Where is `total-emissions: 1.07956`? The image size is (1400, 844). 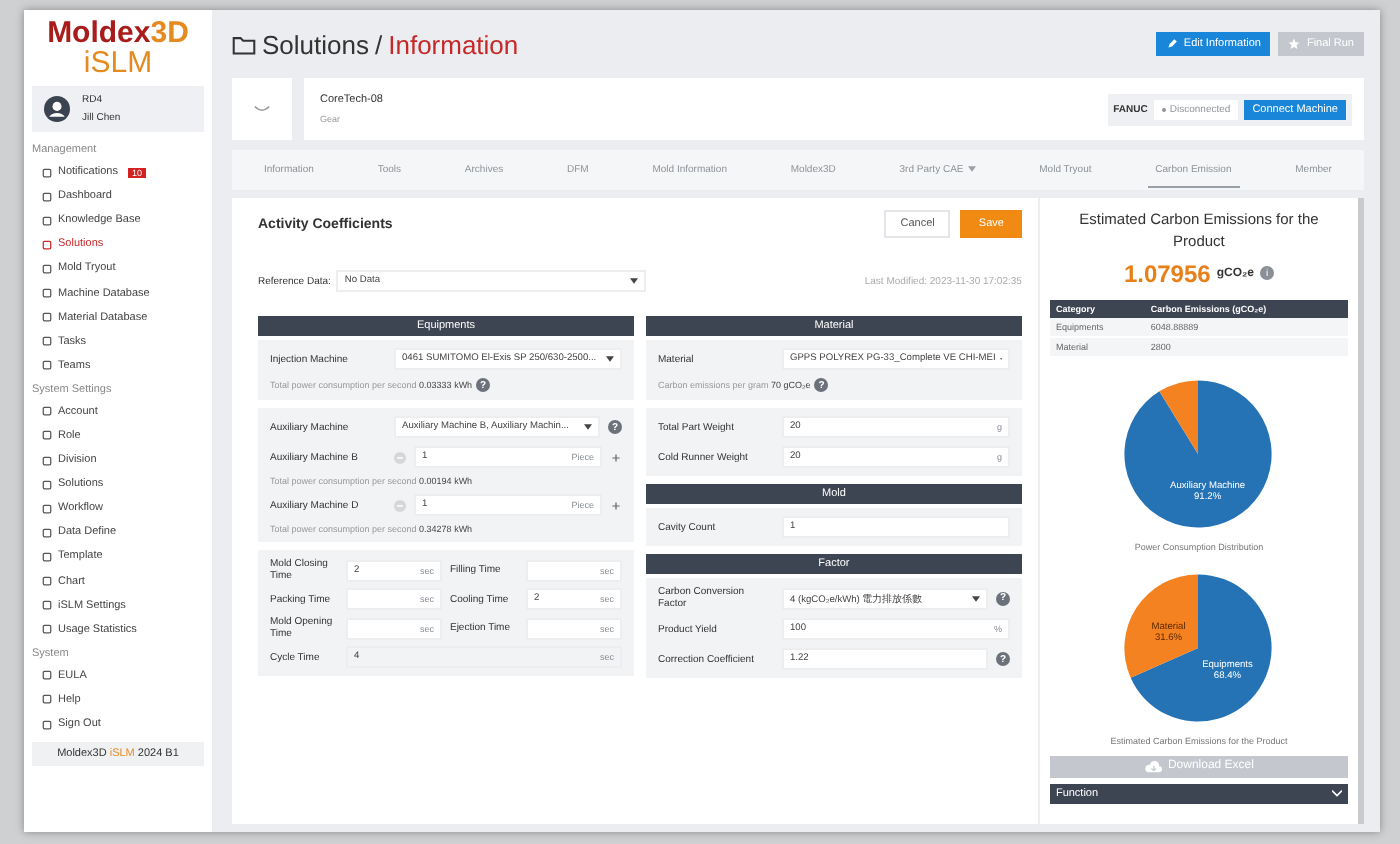
total-emissions: 1.07956 is located at coordinates (1167, 273).